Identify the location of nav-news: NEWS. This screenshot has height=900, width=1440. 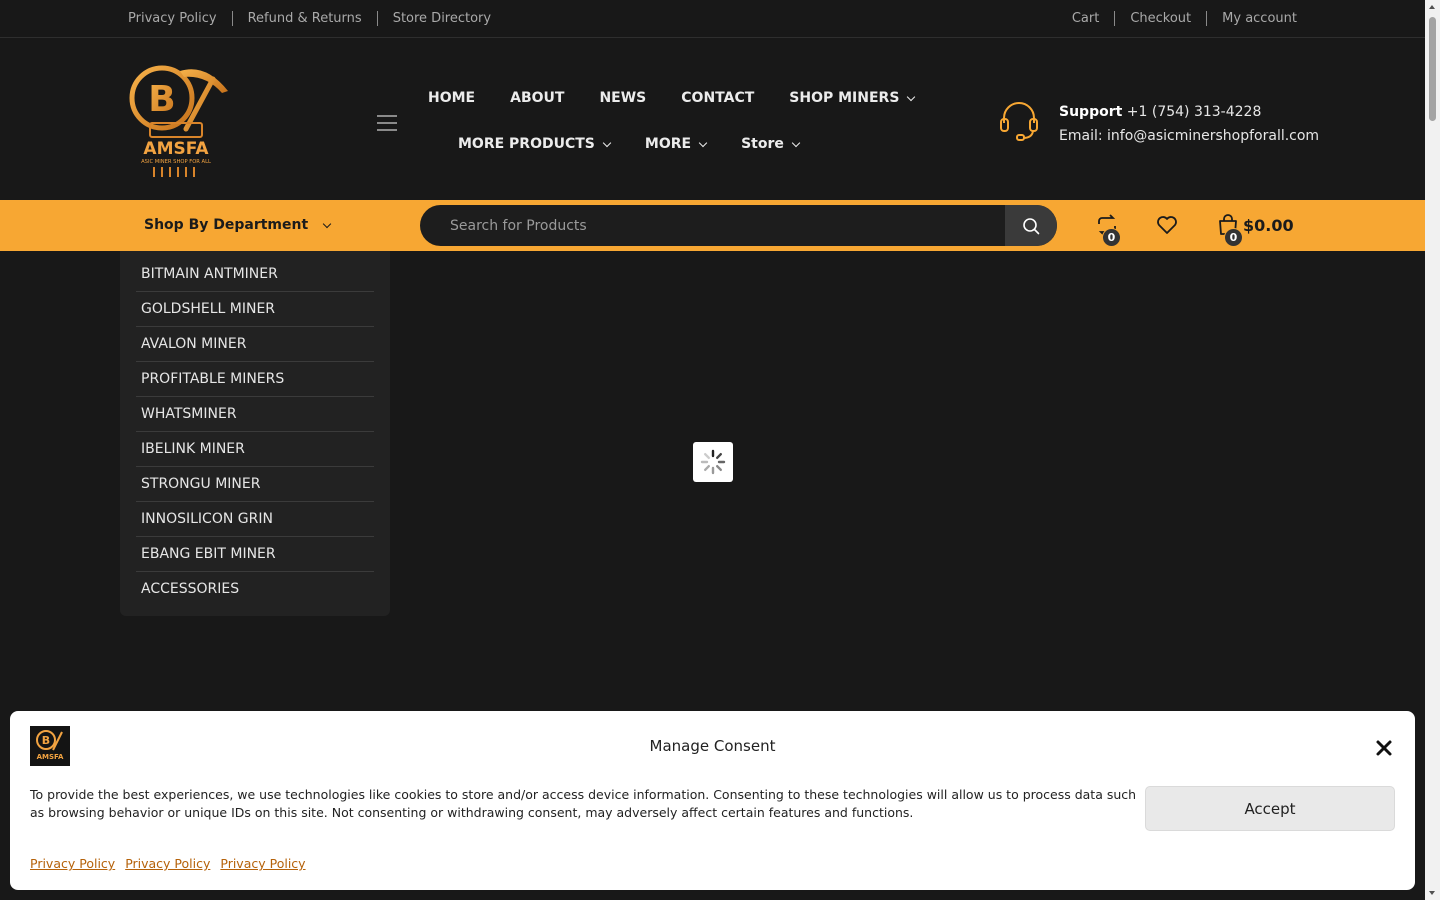
(622, 98).